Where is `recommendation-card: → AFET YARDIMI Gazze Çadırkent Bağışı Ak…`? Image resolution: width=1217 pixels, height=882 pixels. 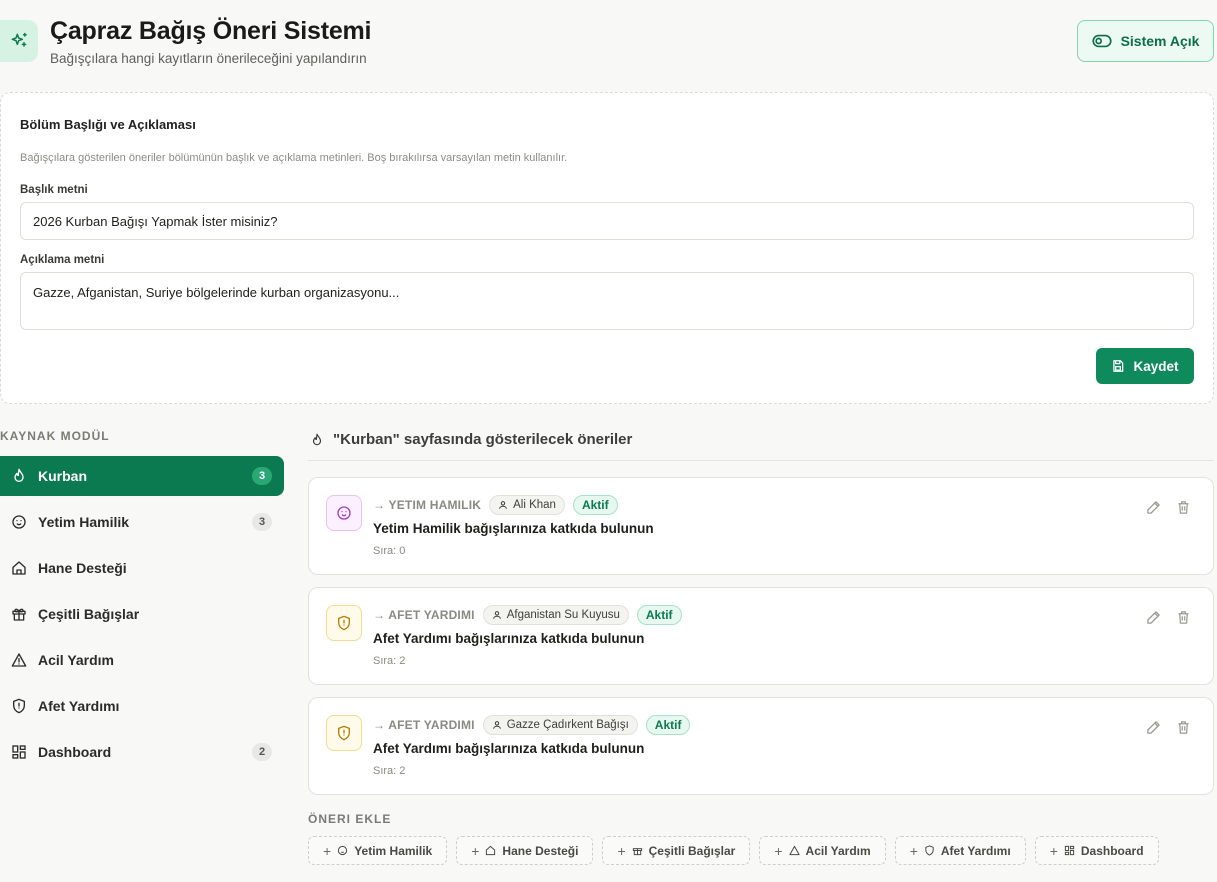 recommendation-card: → AFET YARDIMI Gazze Çadırkent Bağışı Ak… is located at coordinates (761, 746).